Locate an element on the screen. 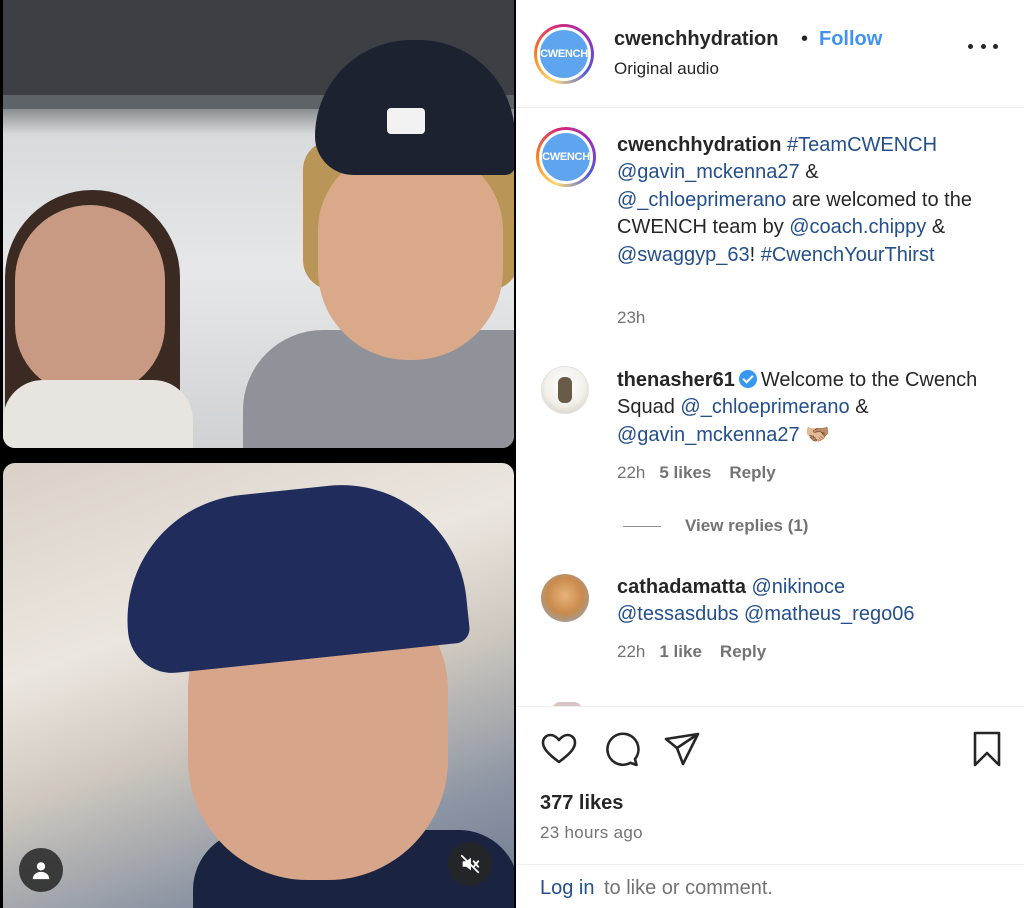 The height and width of the screenshot is (908, 1024). follow-button: Follow is located at coordinates (850, 39).